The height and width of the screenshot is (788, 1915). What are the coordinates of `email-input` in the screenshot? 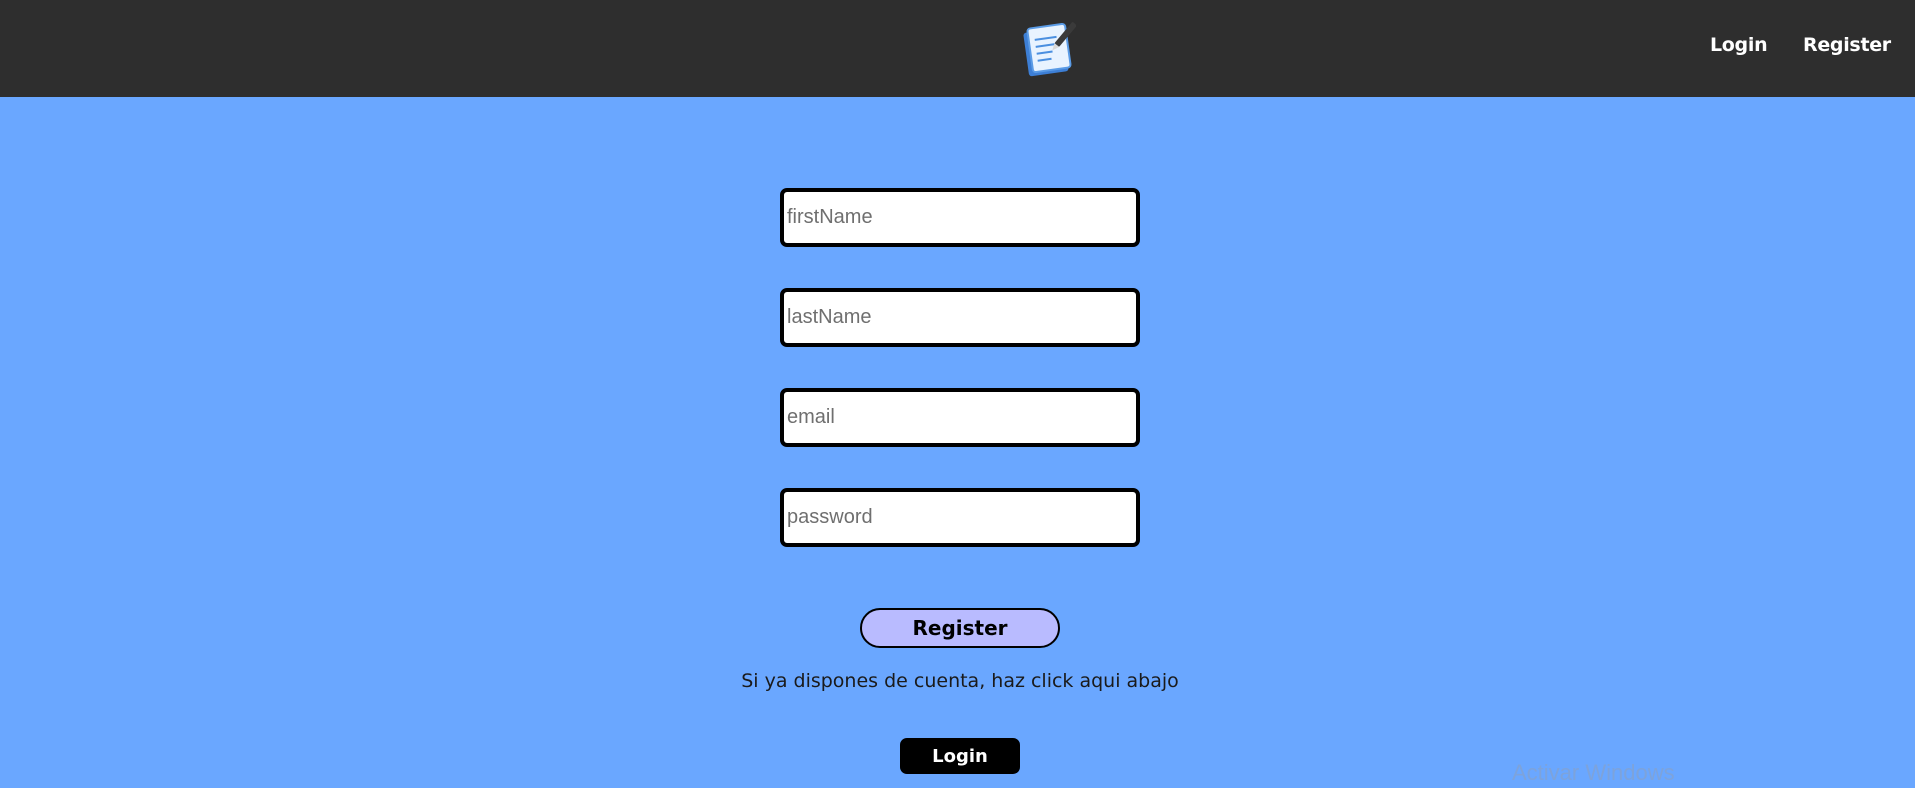 It's located at (960, 417).